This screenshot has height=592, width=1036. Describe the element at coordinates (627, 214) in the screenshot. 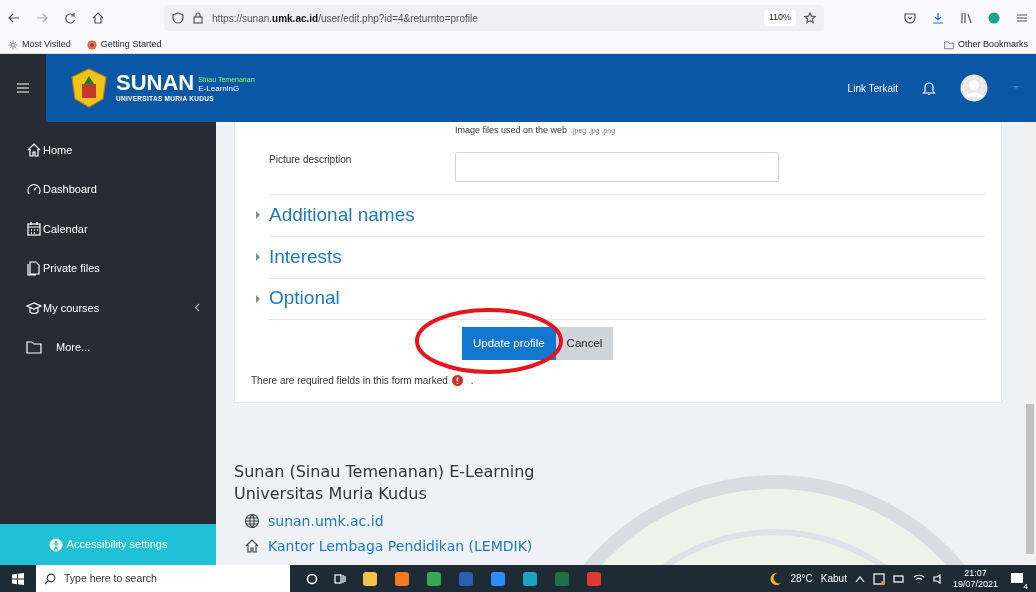

I see `section-toggle: Additional names` at that location.